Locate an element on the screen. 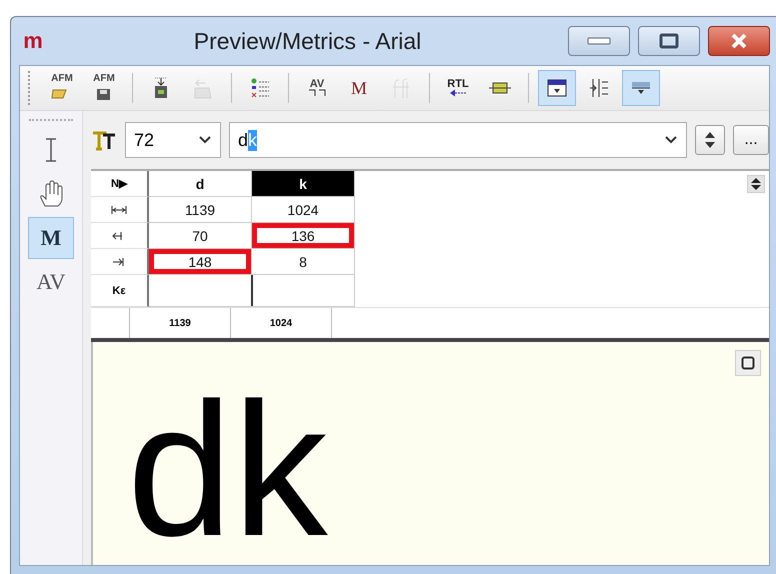 The image size is (776, 574). hand-icon is located at coordinates (51, 194).